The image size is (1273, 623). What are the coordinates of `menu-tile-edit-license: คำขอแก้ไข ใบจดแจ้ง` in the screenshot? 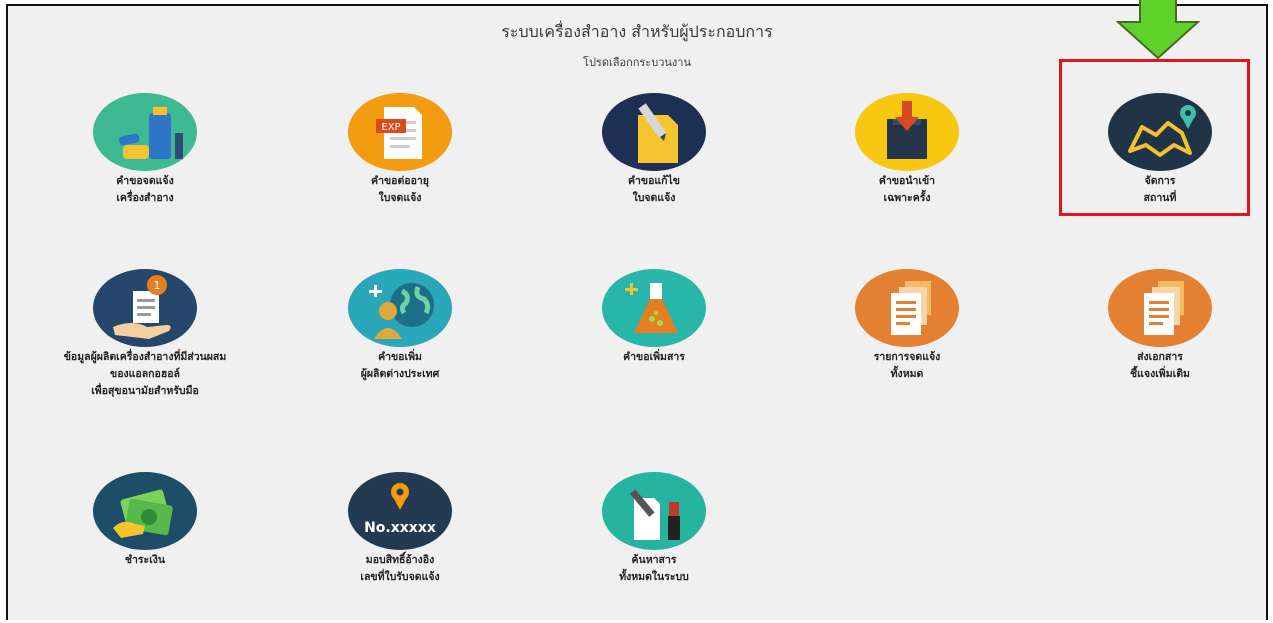 It's located at (654, 150).